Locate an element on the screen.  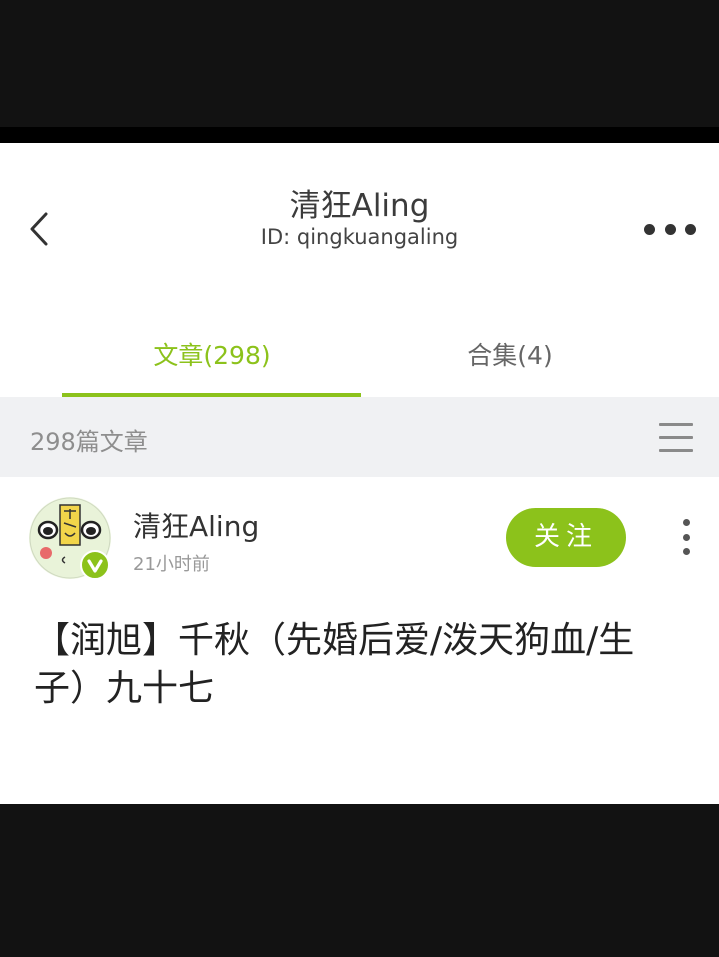
user-id: ID: qingkuangaling is located at coordinates (359, 237).